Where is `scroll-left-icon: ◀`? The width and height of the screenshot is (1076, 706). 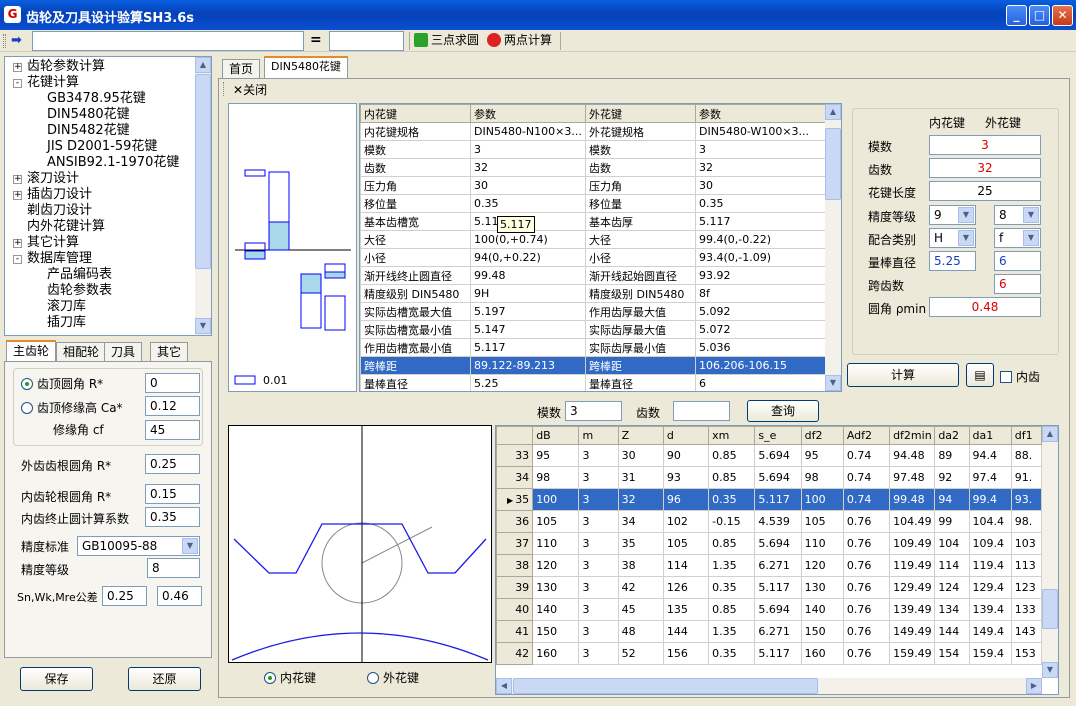
scroll-left-icon: ◀ is located at coordinates (504, 686).